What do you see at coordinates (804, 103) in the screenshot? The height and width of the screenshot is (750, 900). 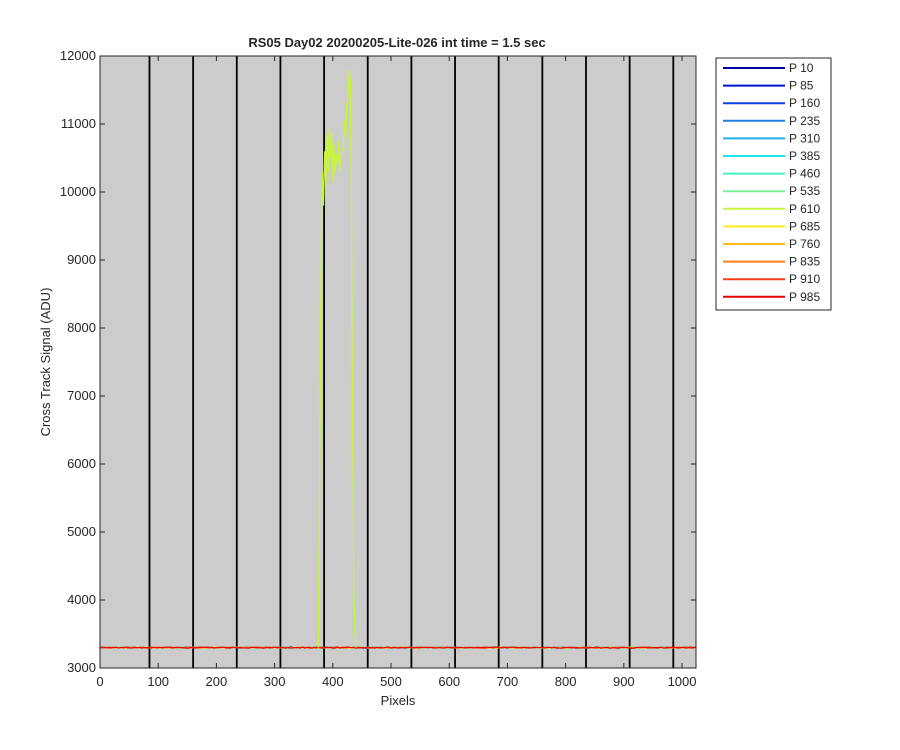 I see `legend-label: P 160` at bounding box center [804, 103].